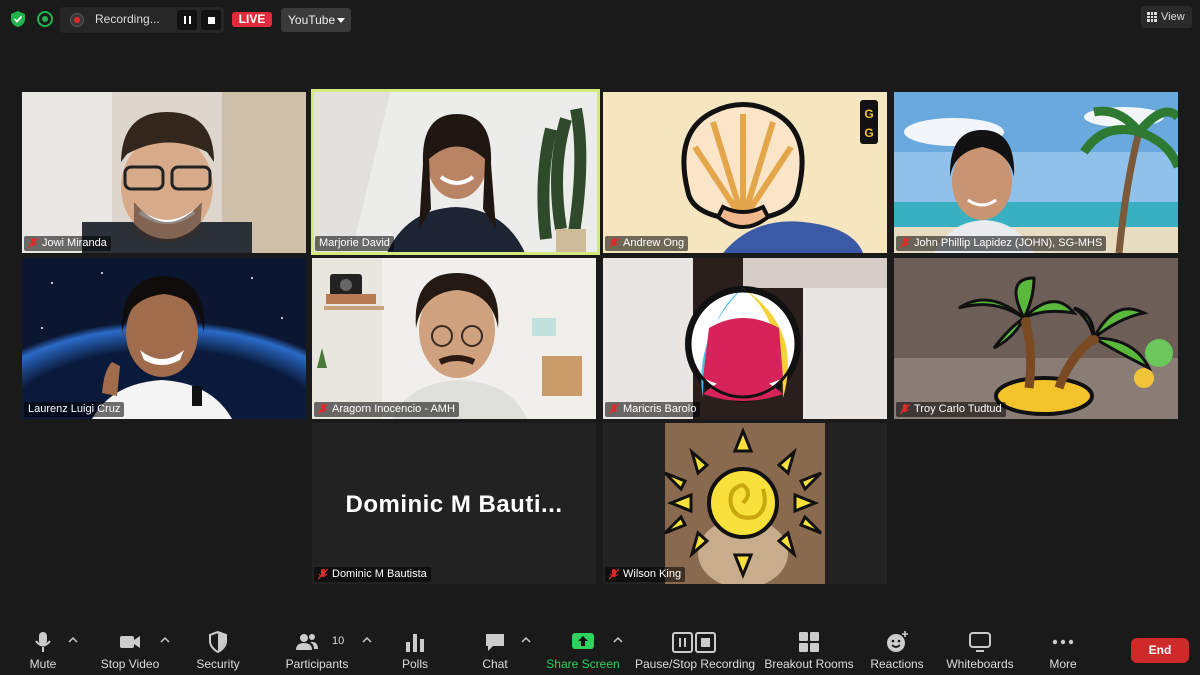 This screenshot has height=675, width=1200. I want to click on mute-button: Mute, so click(43, 648).